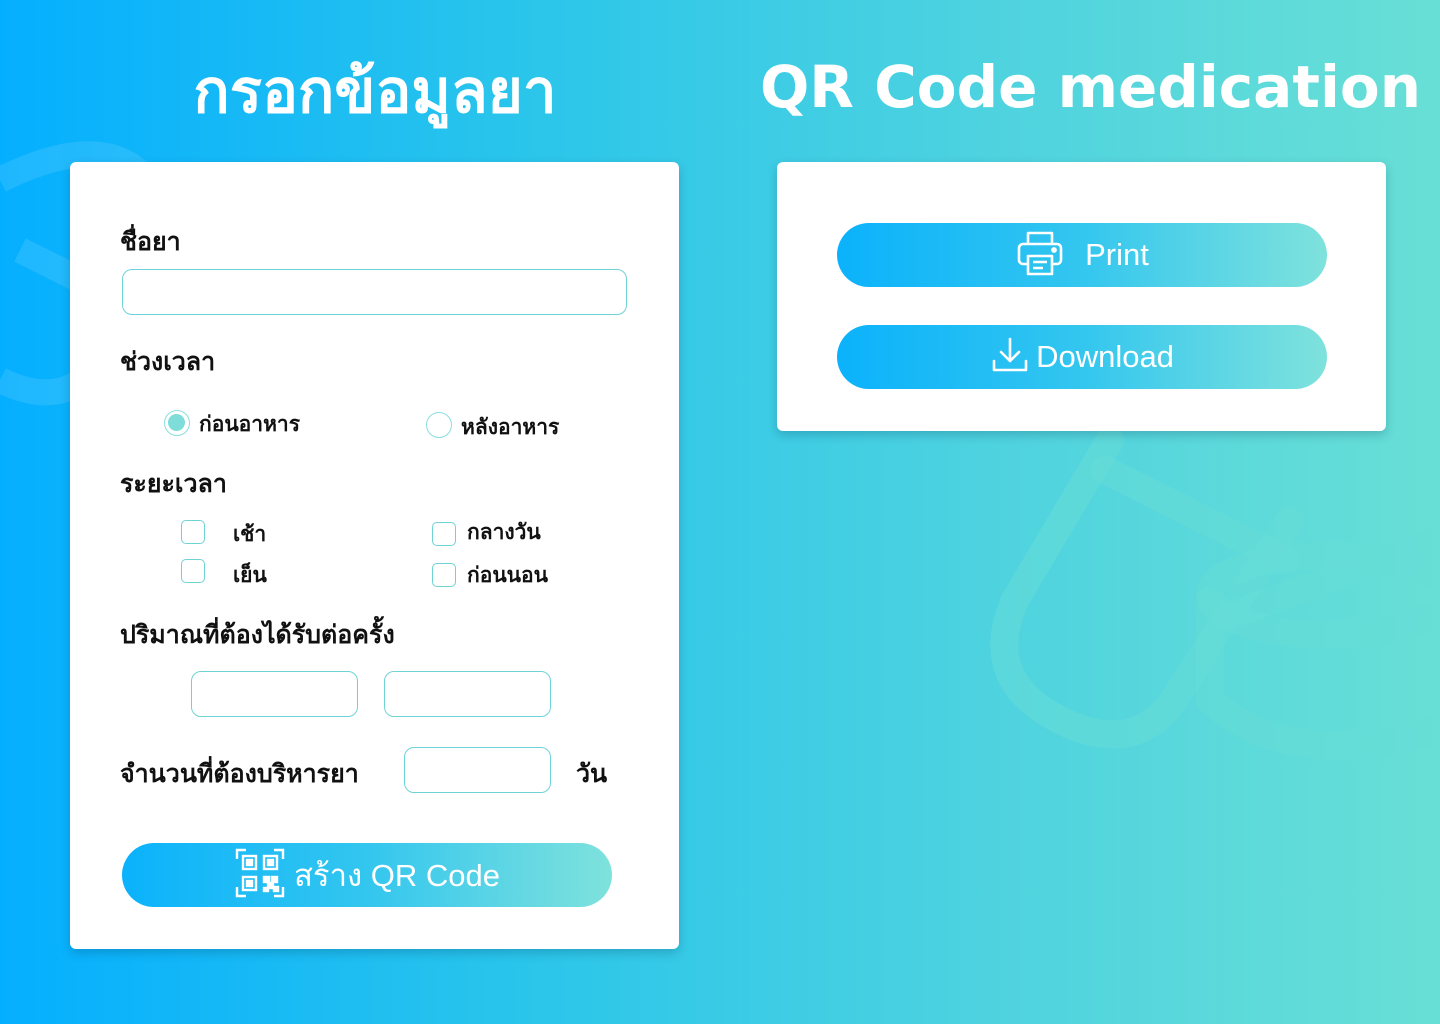  What do you see at coordinates (508, 575) in the screenshot?
I see `checkbox-bedtime-label: ก่อนนอน` at bounding box center [508, 575].